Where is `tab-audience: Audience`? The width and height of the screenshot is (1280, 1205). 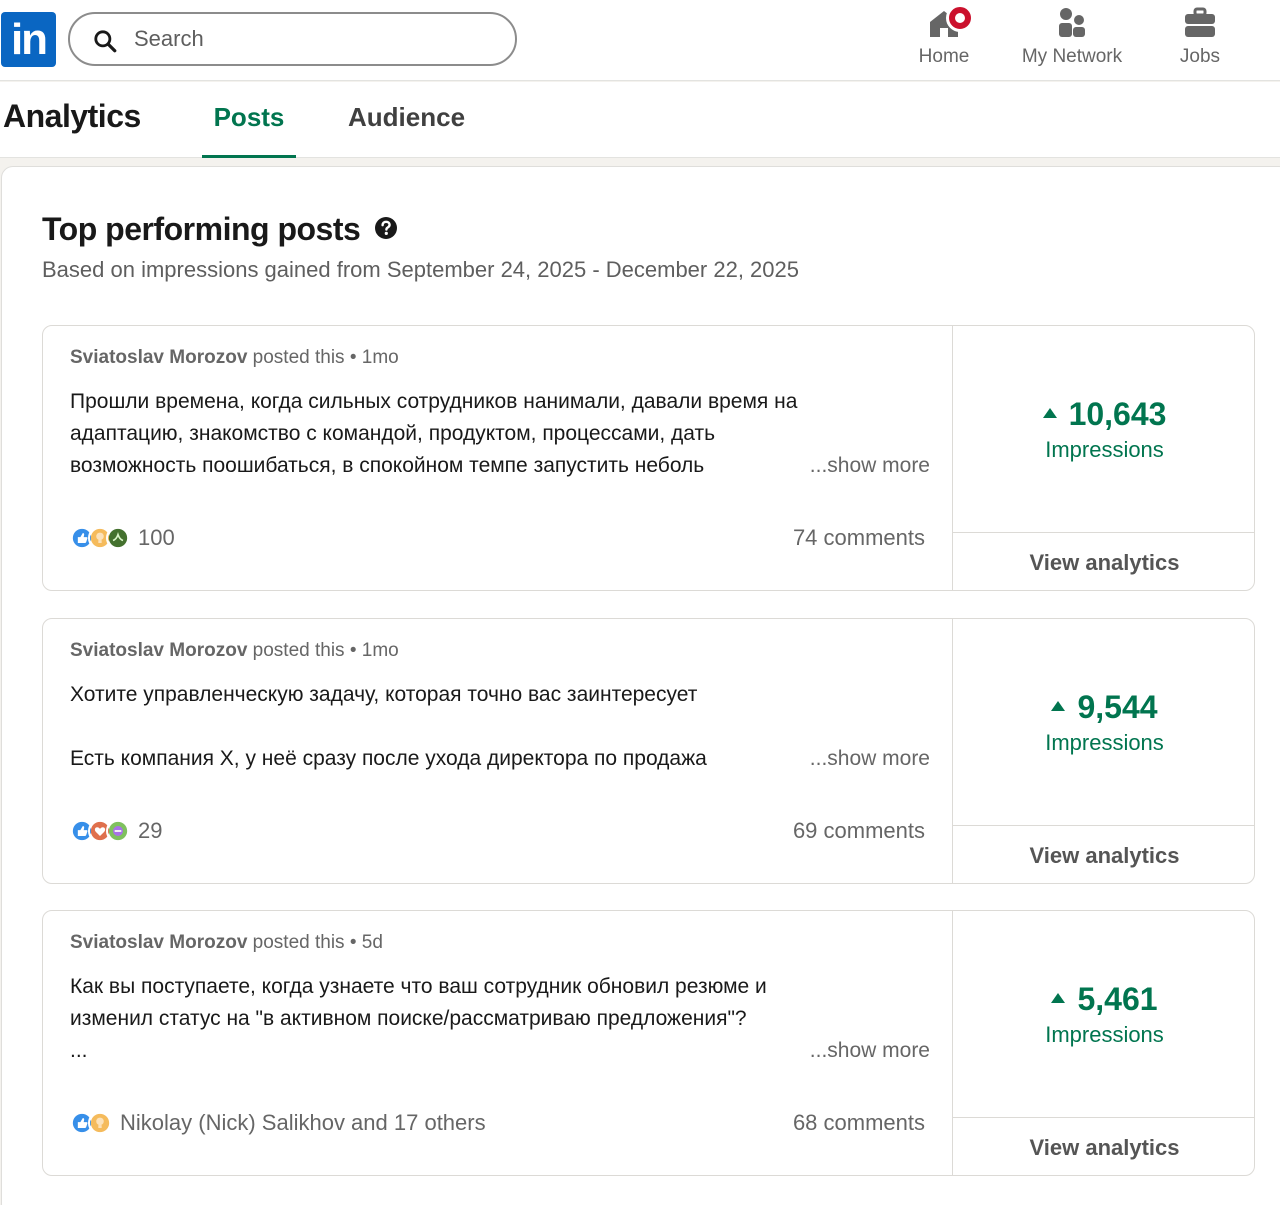 tab-audience: Audience is located at coordinates (406, 117).